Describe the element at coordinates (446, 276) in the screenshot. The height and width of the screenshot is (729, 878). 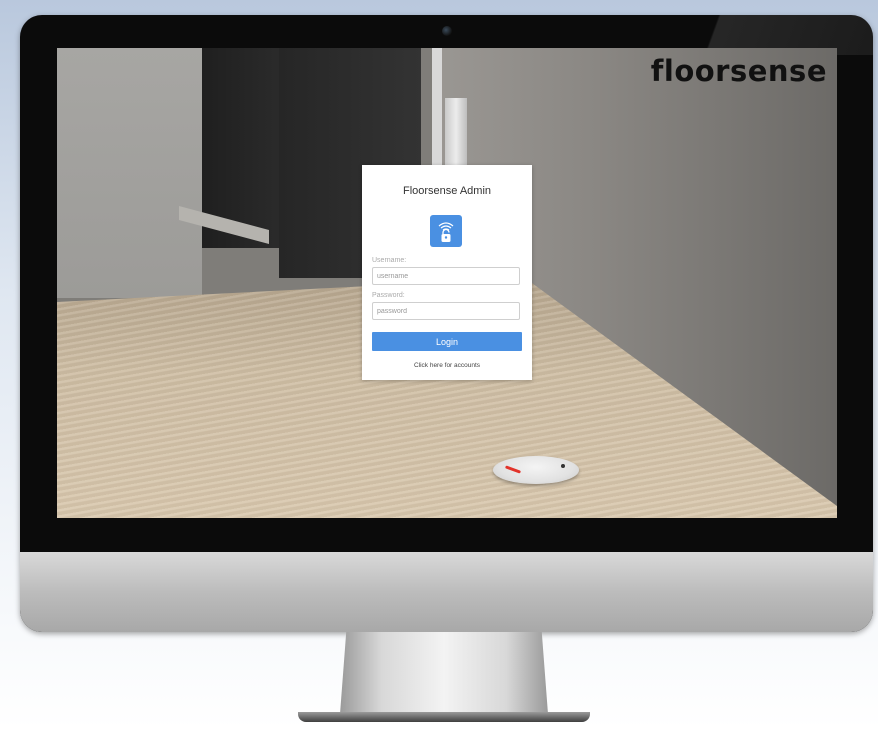
I see `username-input` at that location.